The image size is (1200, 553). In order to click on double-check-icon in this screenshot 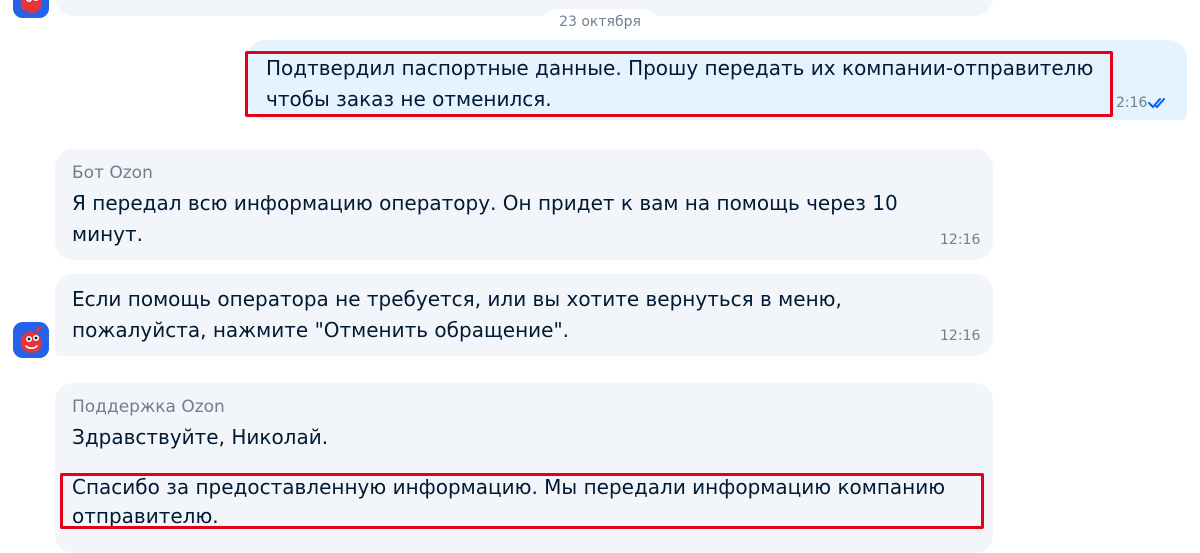, I will do `click(1159, 102)`.